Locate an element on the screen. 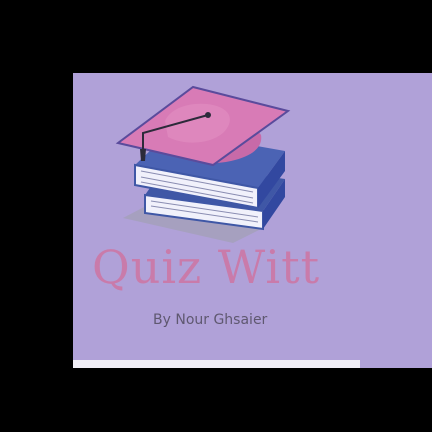 The image size is (432, 432). app-title: Quiz Witt is located at coordinates (206, 267).